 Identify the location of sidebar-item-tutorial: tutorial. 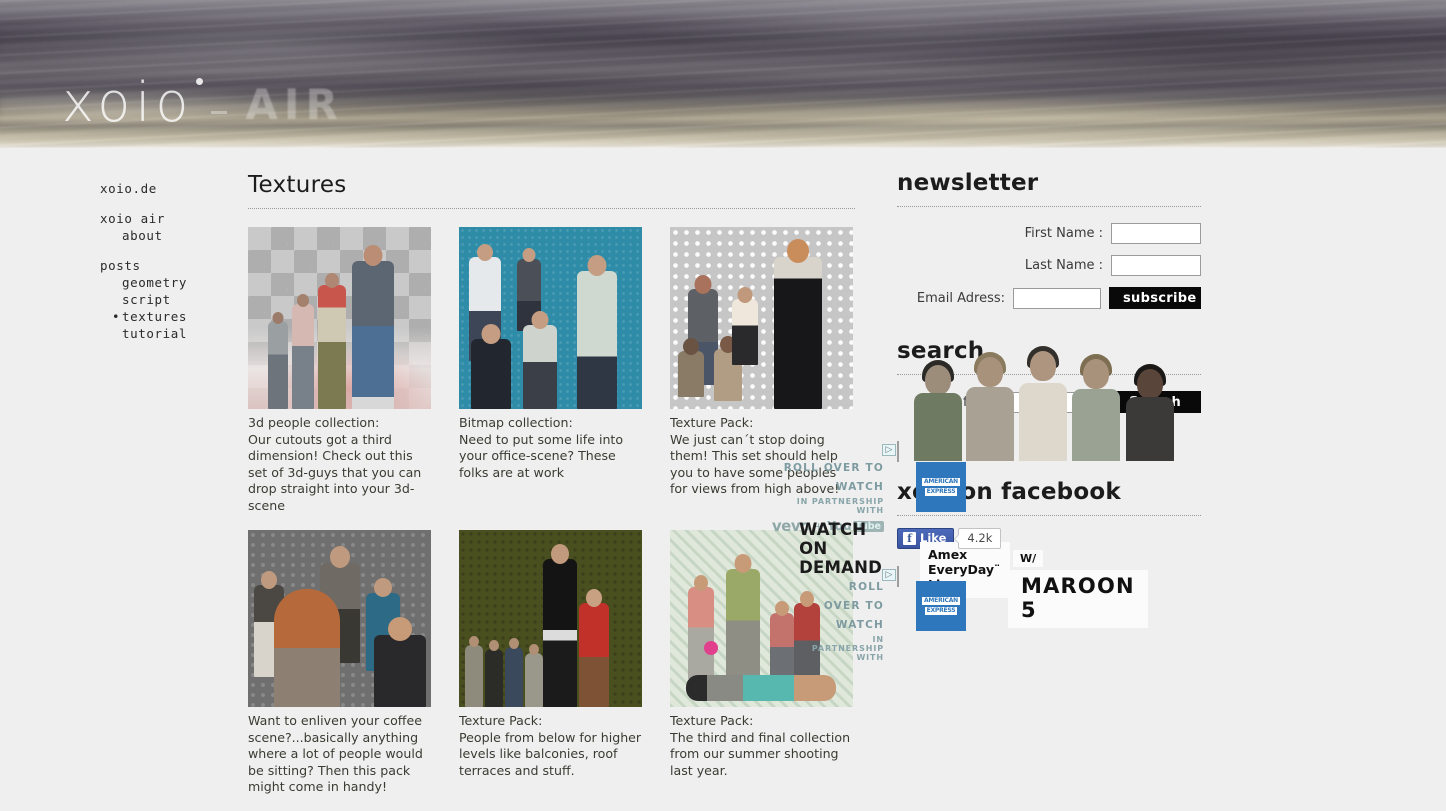
(165, 333).